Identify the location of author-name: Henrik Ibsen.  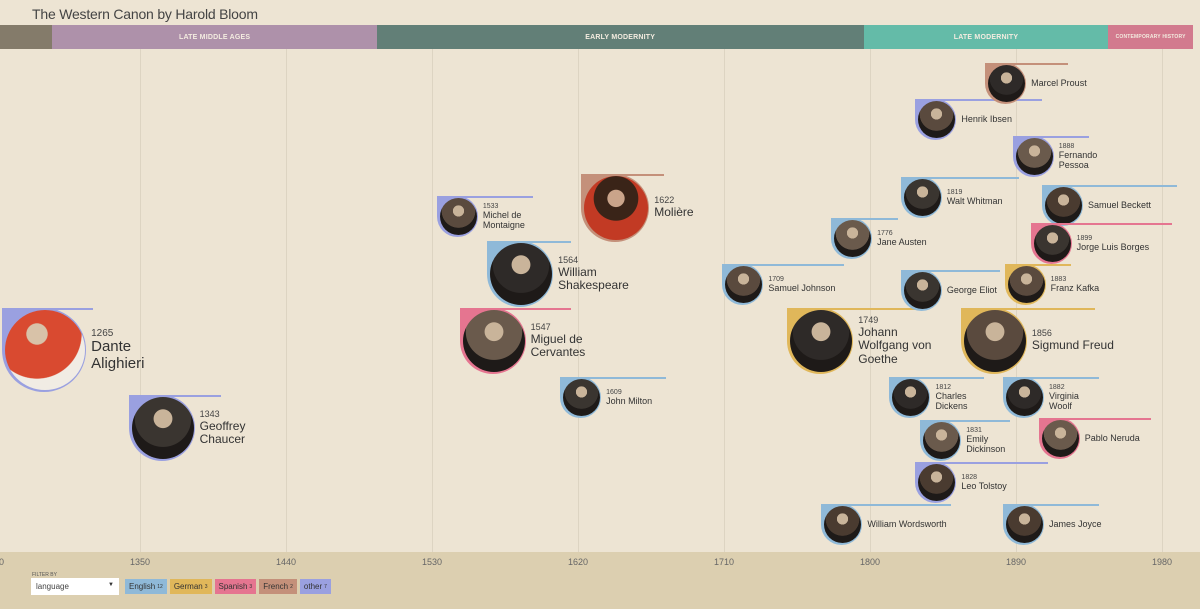
(986, 119).